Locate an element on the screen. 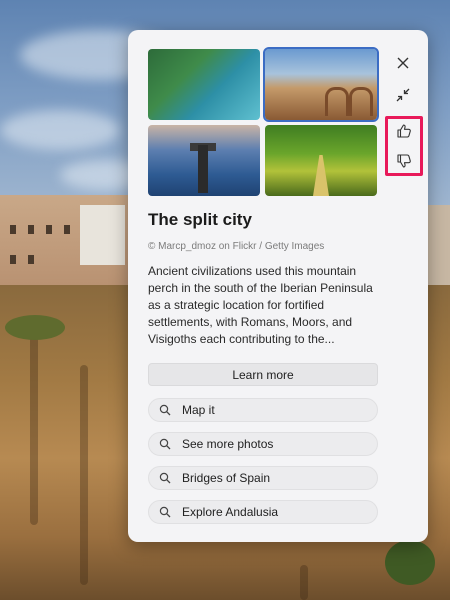 The image size is (450, 600). suggestion-see-more-photos: See more photos is located at coordinates (263, 444).